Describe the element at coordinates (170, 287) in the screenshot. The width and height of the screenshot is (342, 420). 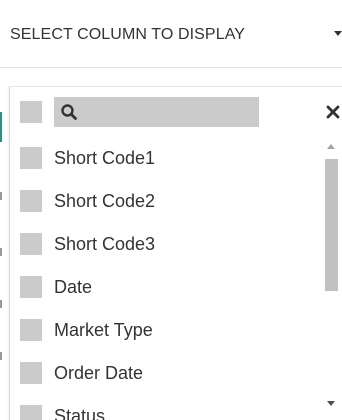
I see `list-item-date: Date` at that location.